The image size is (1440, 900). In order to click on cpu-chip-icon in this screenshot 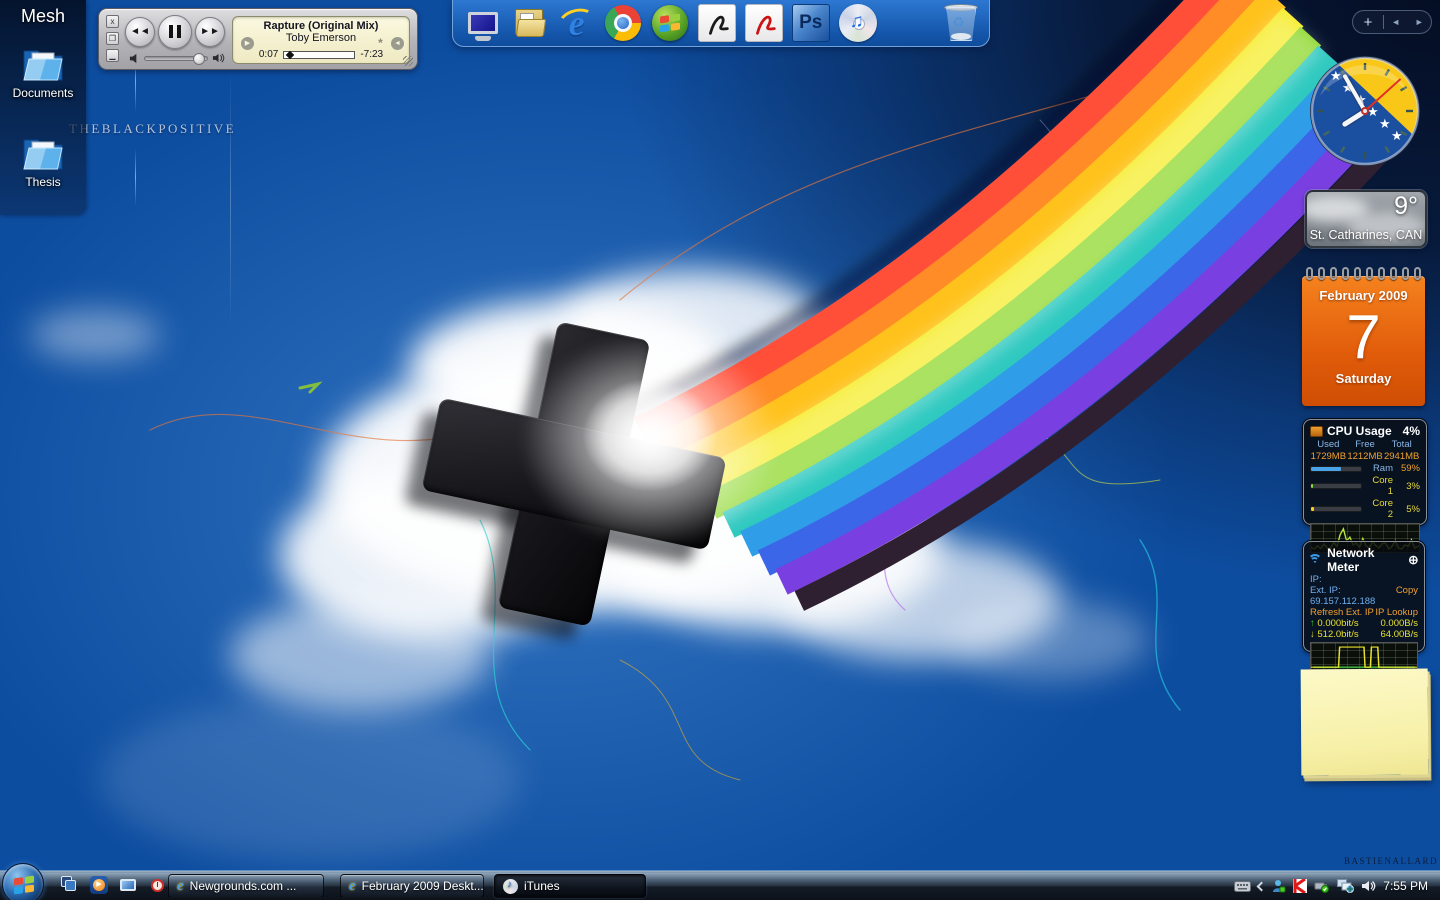, I will do `click(1316, 431)`.